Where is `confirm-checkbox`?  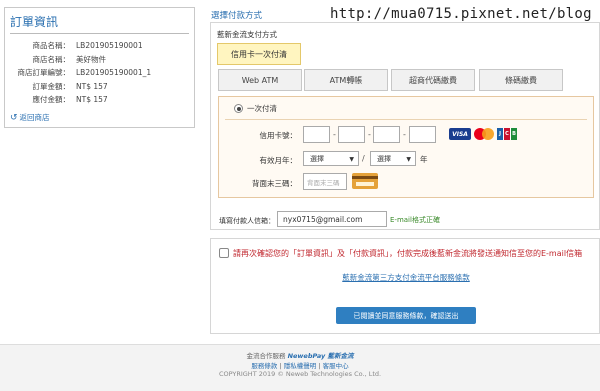 confirm-checkbox is located at coordinates (224, 253).